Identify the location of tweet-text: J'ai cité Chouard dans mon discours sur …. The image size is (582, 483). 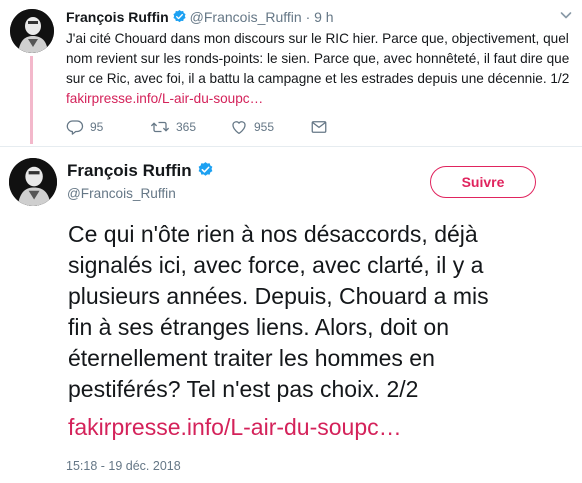
(321, 69).